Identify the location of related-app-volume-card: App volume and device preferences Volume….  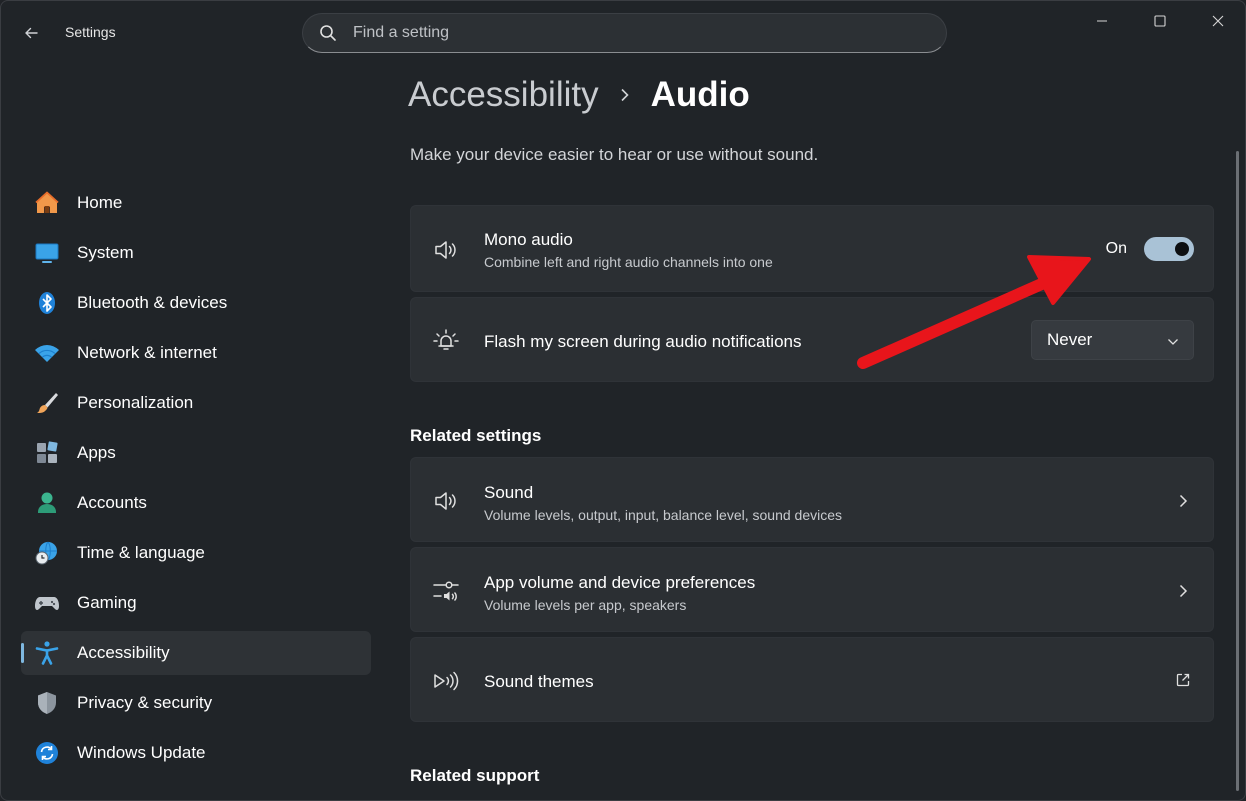
(812, 589).